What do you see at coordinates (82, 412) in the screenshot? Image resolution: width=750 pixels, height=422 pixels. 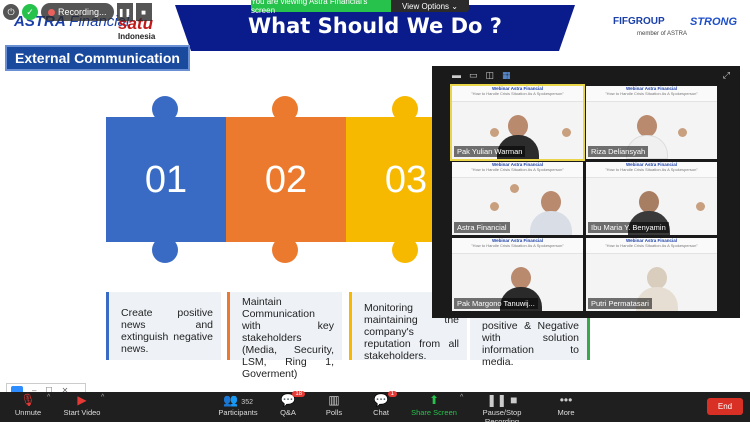 I see `start-video-label: Start Video` at bounding box center [82, 412].